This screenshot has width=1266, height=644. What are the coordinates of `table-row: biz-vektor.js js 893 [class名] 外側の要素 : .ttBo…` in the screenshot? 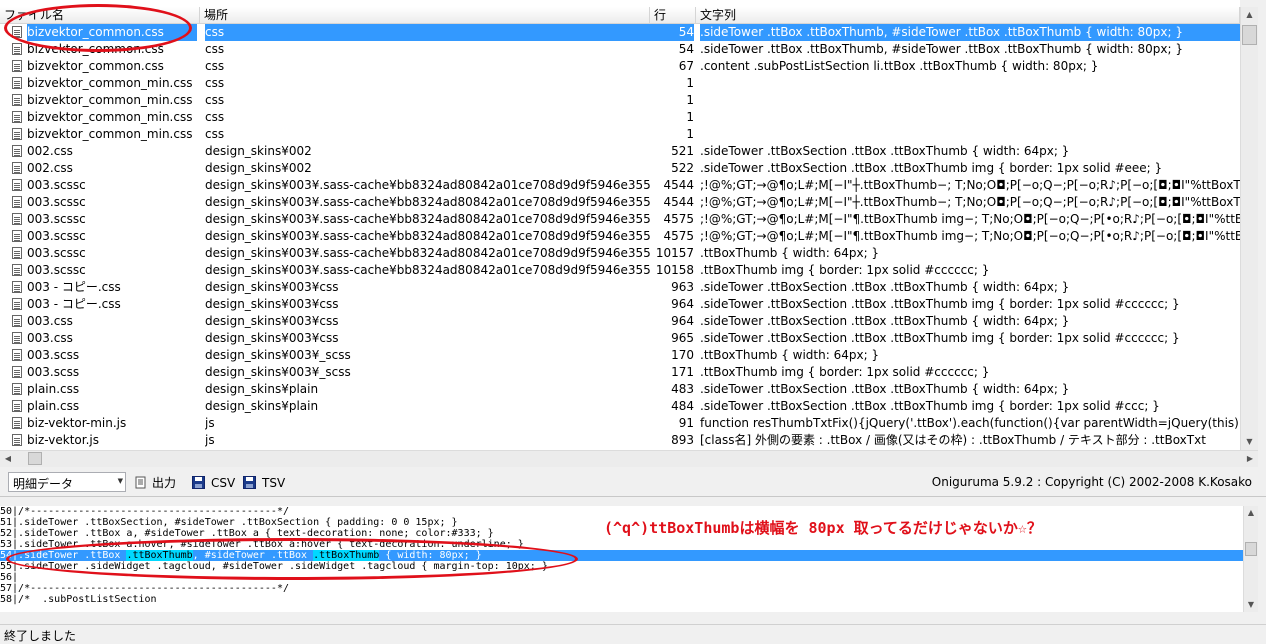 It's located at (620, 440).